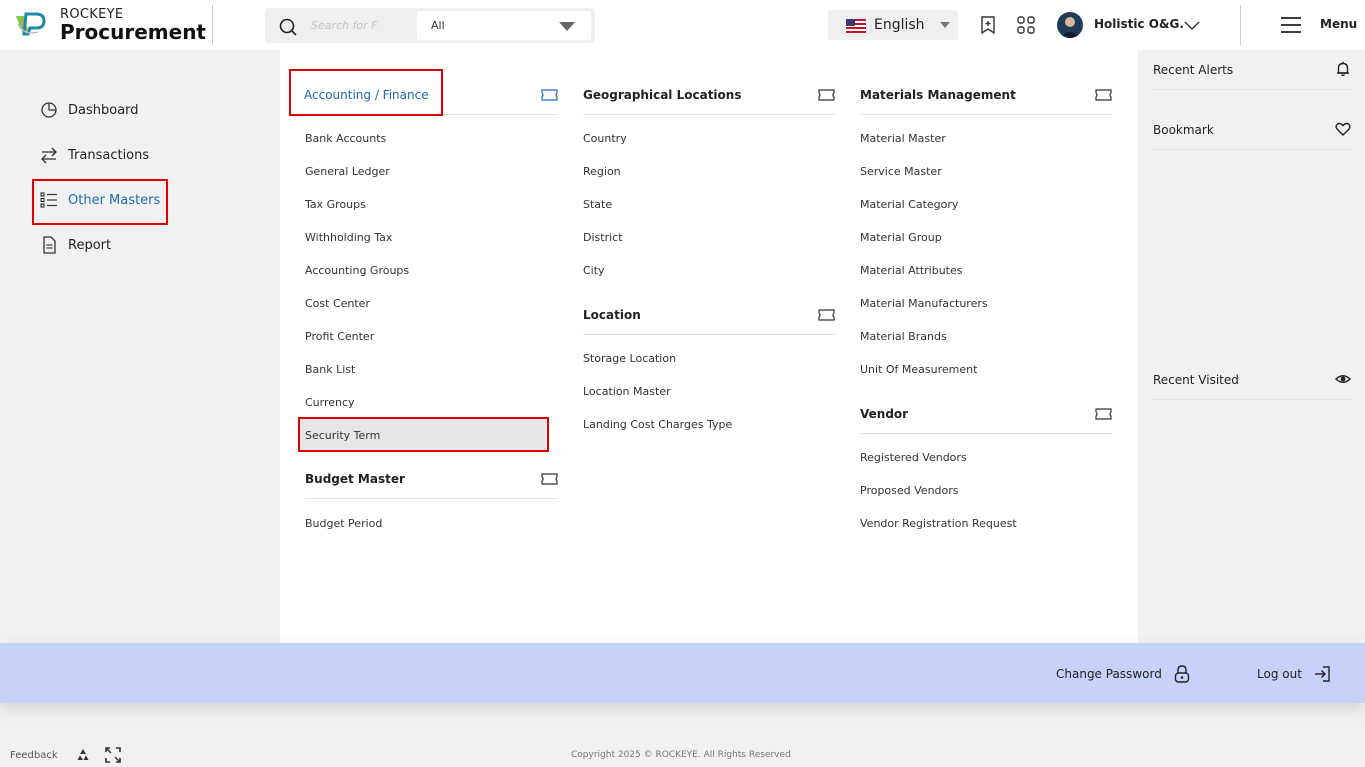 The image size is (1365, 767). I want to click on link-tax-groups: Tax Groups, so click(335, 204).